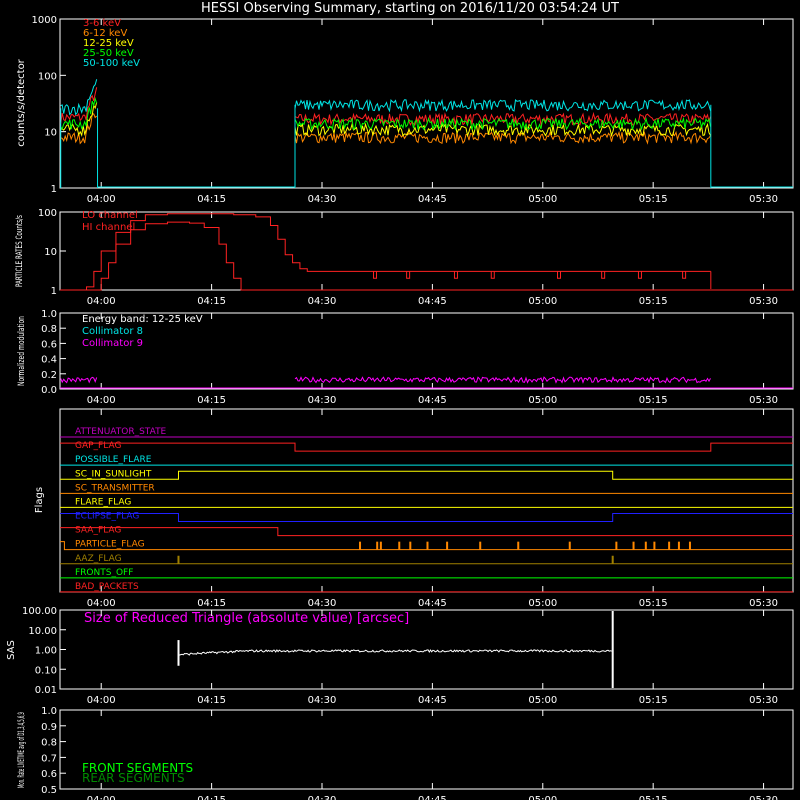  Describe the element at coordinates (46, 690) in the screenshot. I see `y-tick-label: 0.01` at that location.